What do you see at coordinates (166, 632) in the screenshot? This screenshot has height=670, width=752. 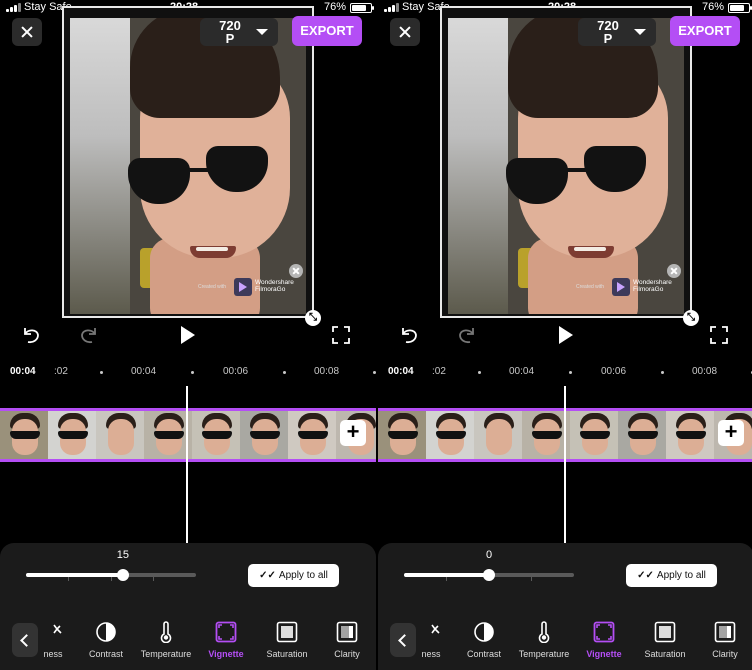 I see `temperature-icon` at bounding box center [166, 632].